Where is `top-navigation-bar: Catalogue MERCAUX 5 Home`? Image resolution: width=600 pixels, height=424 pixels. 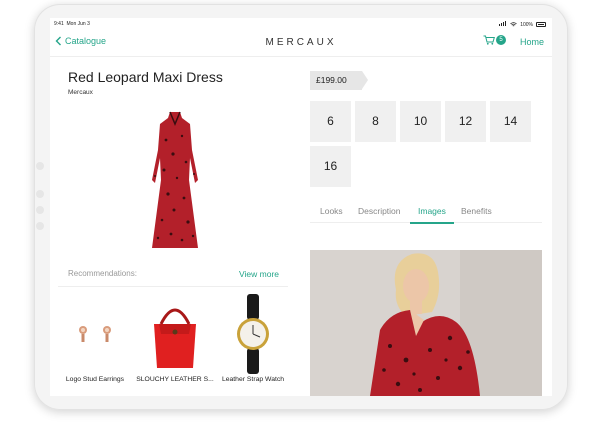
top-navigation-bar: Catalogue MERCAUX 5 Home is located at coordinates (301, 43).